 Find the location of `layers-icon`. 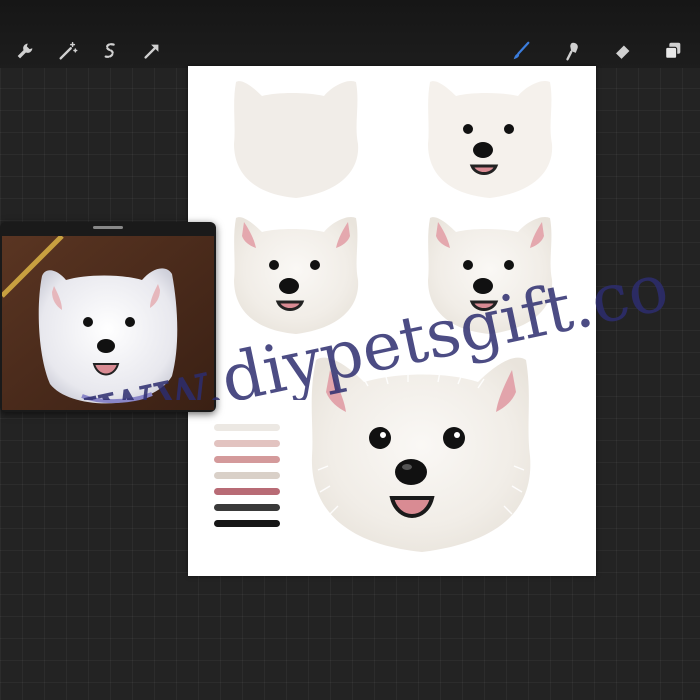

layers-icon is located at coordinates (673, 51).